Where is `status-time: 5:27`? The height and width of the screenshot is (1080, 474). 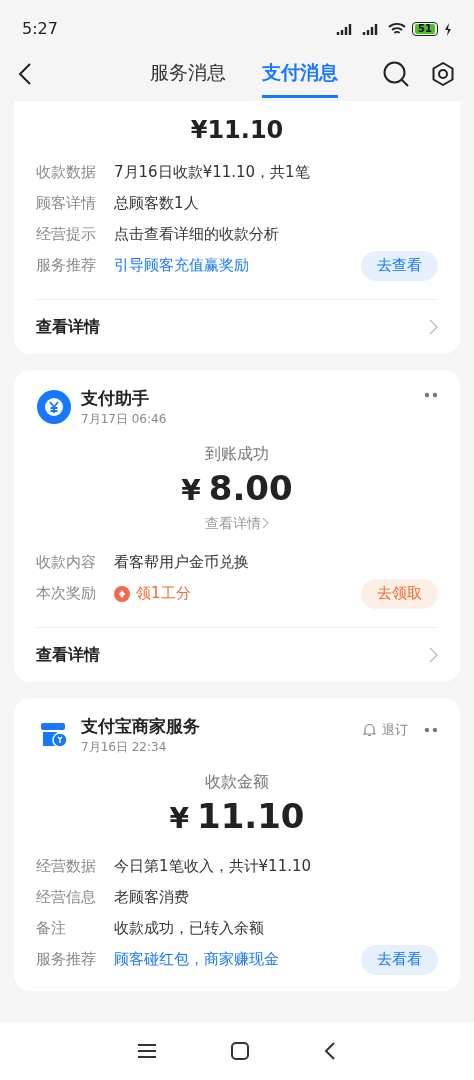 status-time: 5:27 is located at coordinates (40, 29).